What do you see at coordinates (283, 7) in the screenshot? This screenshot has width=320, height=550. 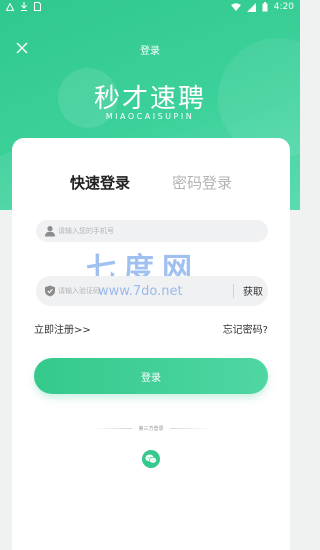 I see `status-time: 4:20` at bounding box center [283, 7].